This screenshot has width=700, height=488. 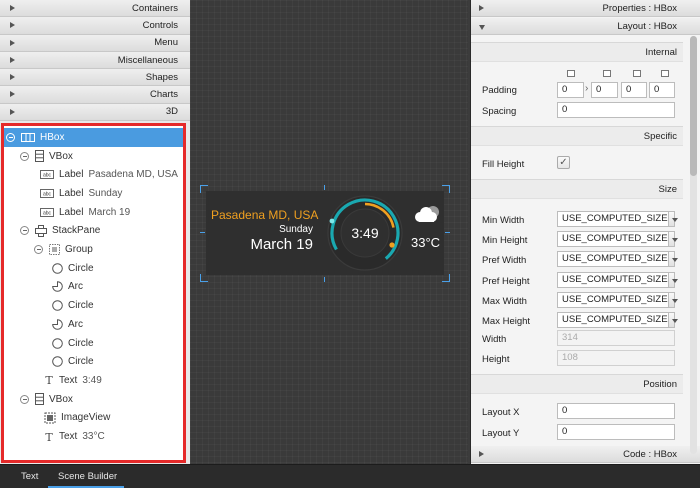 I want to click on tree-item-imageview: ImageView, so click(x=93, y=418).